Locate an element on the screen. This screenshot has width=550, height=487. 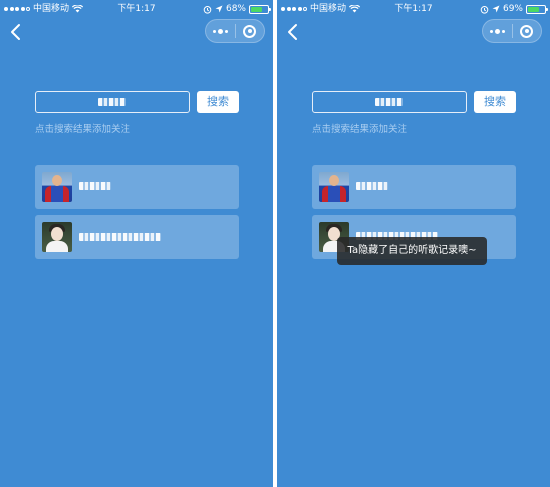
toast-message: Ta隐藏了自己的听歌记录噢~ is located at coordinates (412, 251).